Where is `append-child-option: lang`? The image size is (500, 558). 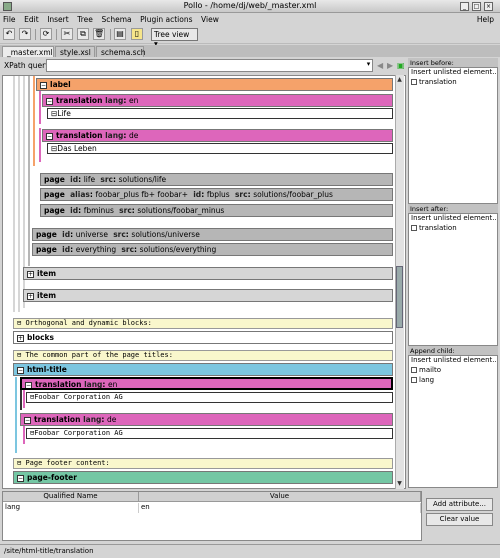 append-child-option: lang is located at coordinates (453, 381).